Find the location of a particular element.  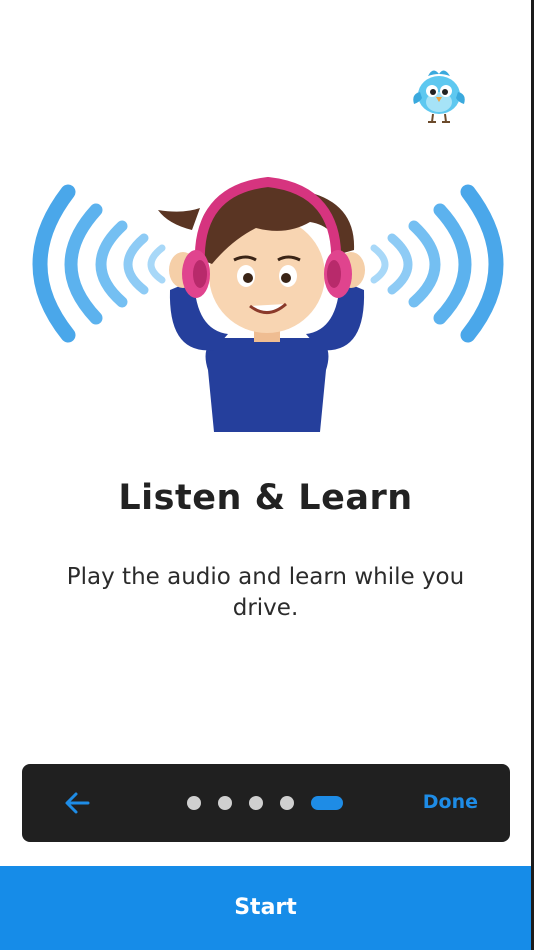

arrow-left-icon is located at coordinates (77, 803).